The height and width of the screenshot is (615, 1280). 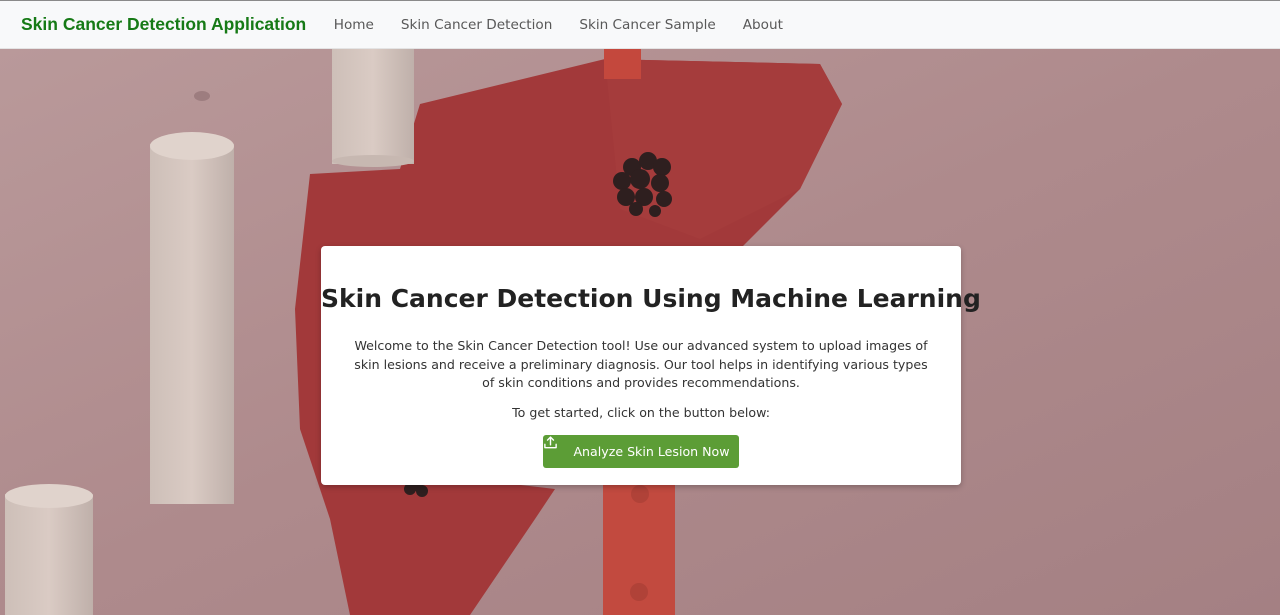 I want to click on nav-link-home: Home, so click(x=354, y=25).